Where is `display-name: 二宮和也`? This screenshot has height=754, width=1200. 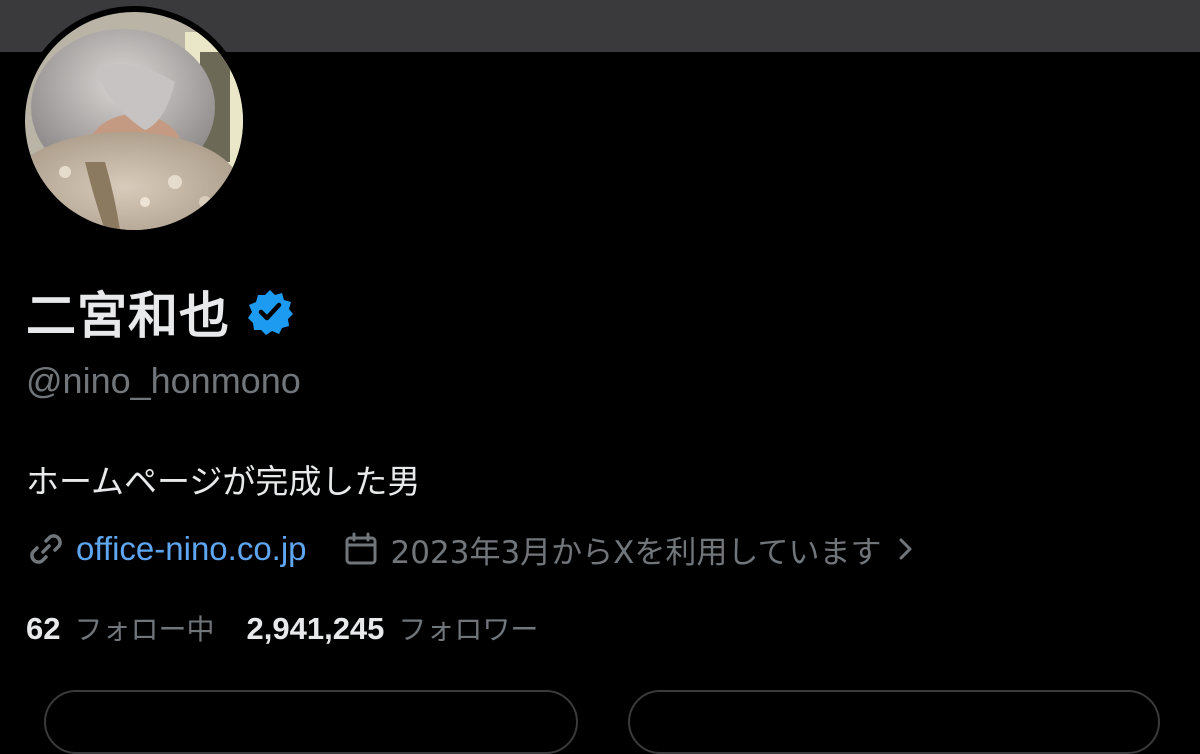 display-name: 二宮和也 is located at coordinates (128, 316).